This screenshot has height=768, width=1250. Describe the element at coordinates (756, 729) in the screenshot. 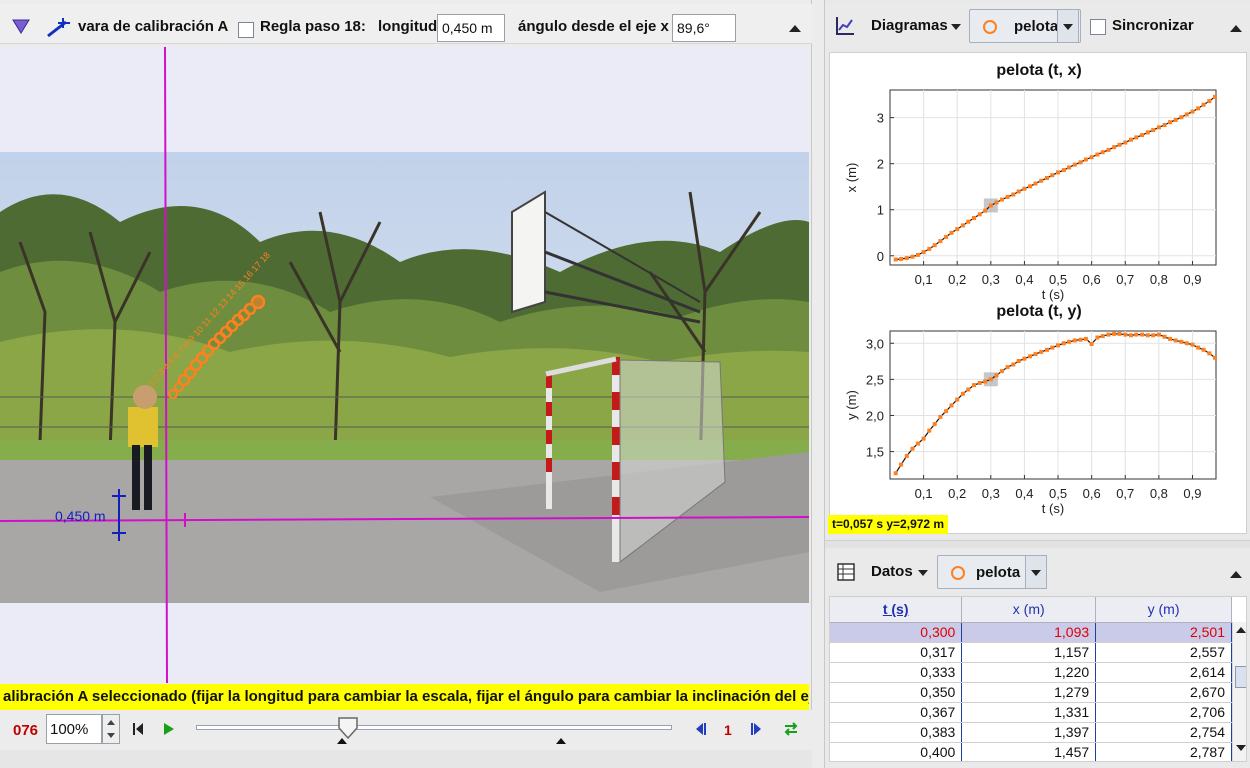

I see `step-forward-icon` at that location.